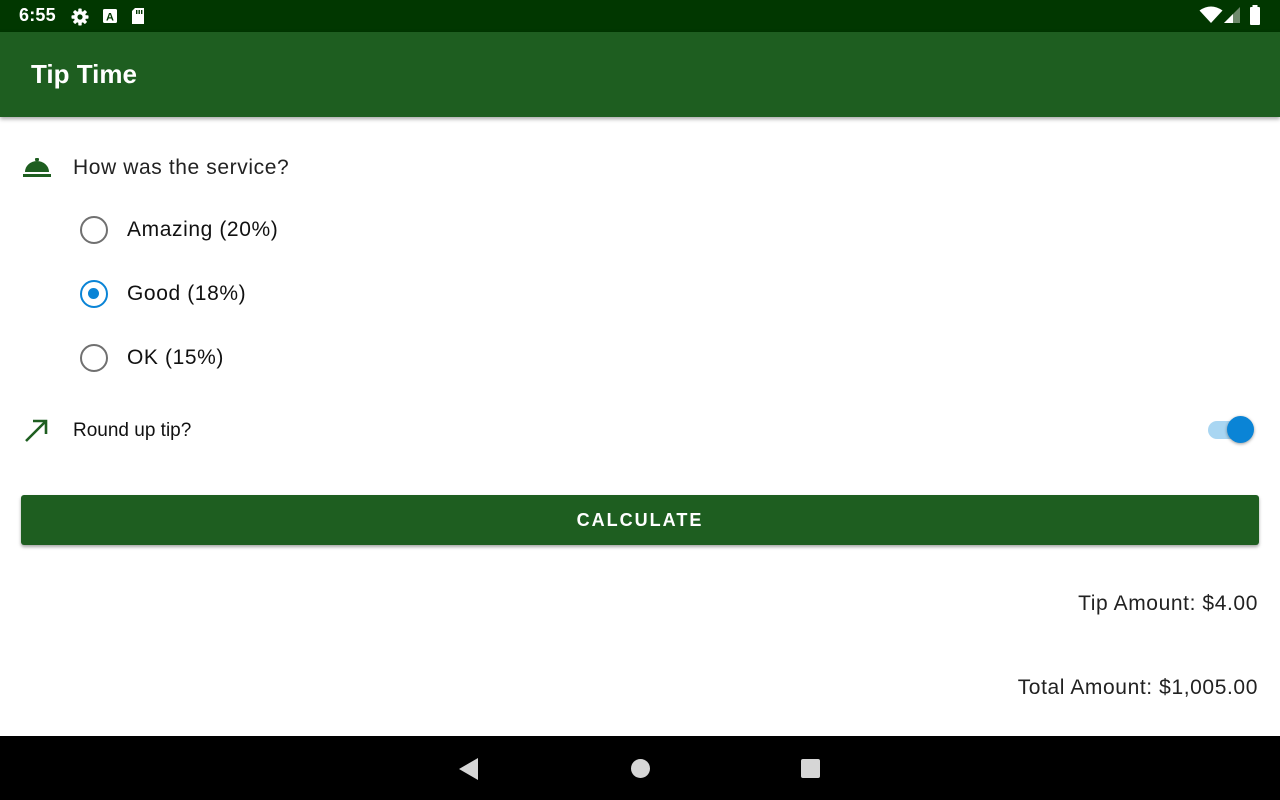 The width and height of the screenshot is (1280, 800). Describe the element at coordinates (175, 357) in the screenshot. I see `radio-label-ok: OK (15%)` at that location.